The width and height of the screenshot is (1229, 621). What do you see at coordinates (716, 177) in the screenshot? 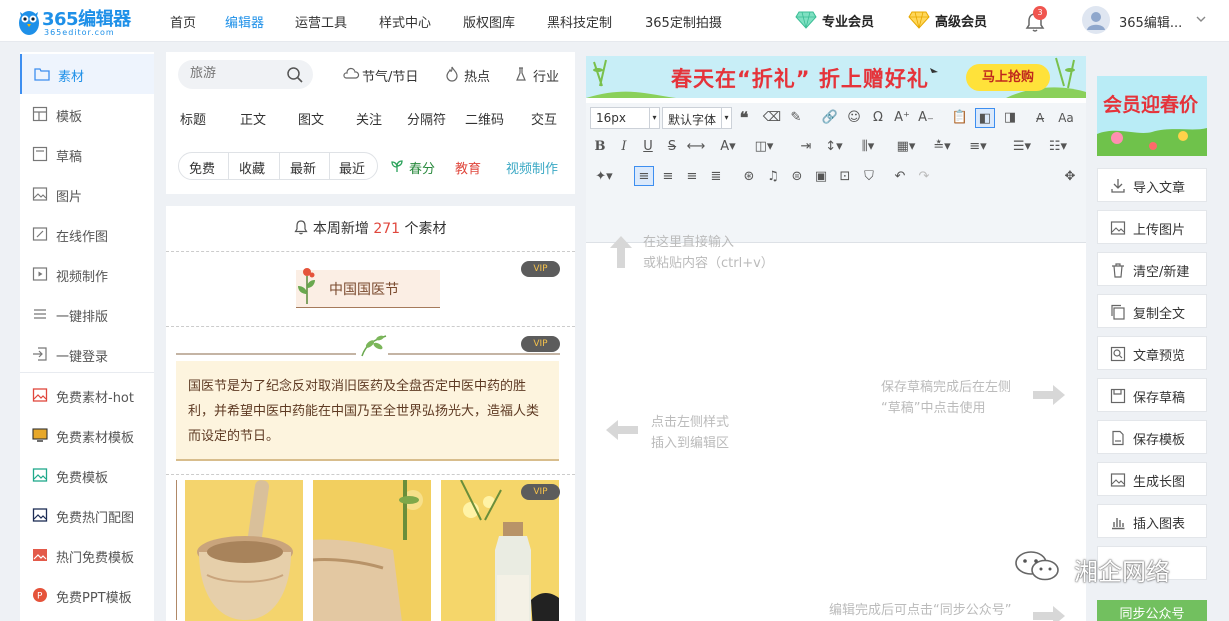
I see `justify-full-icon: ≣` at bounding box center [716, 177].